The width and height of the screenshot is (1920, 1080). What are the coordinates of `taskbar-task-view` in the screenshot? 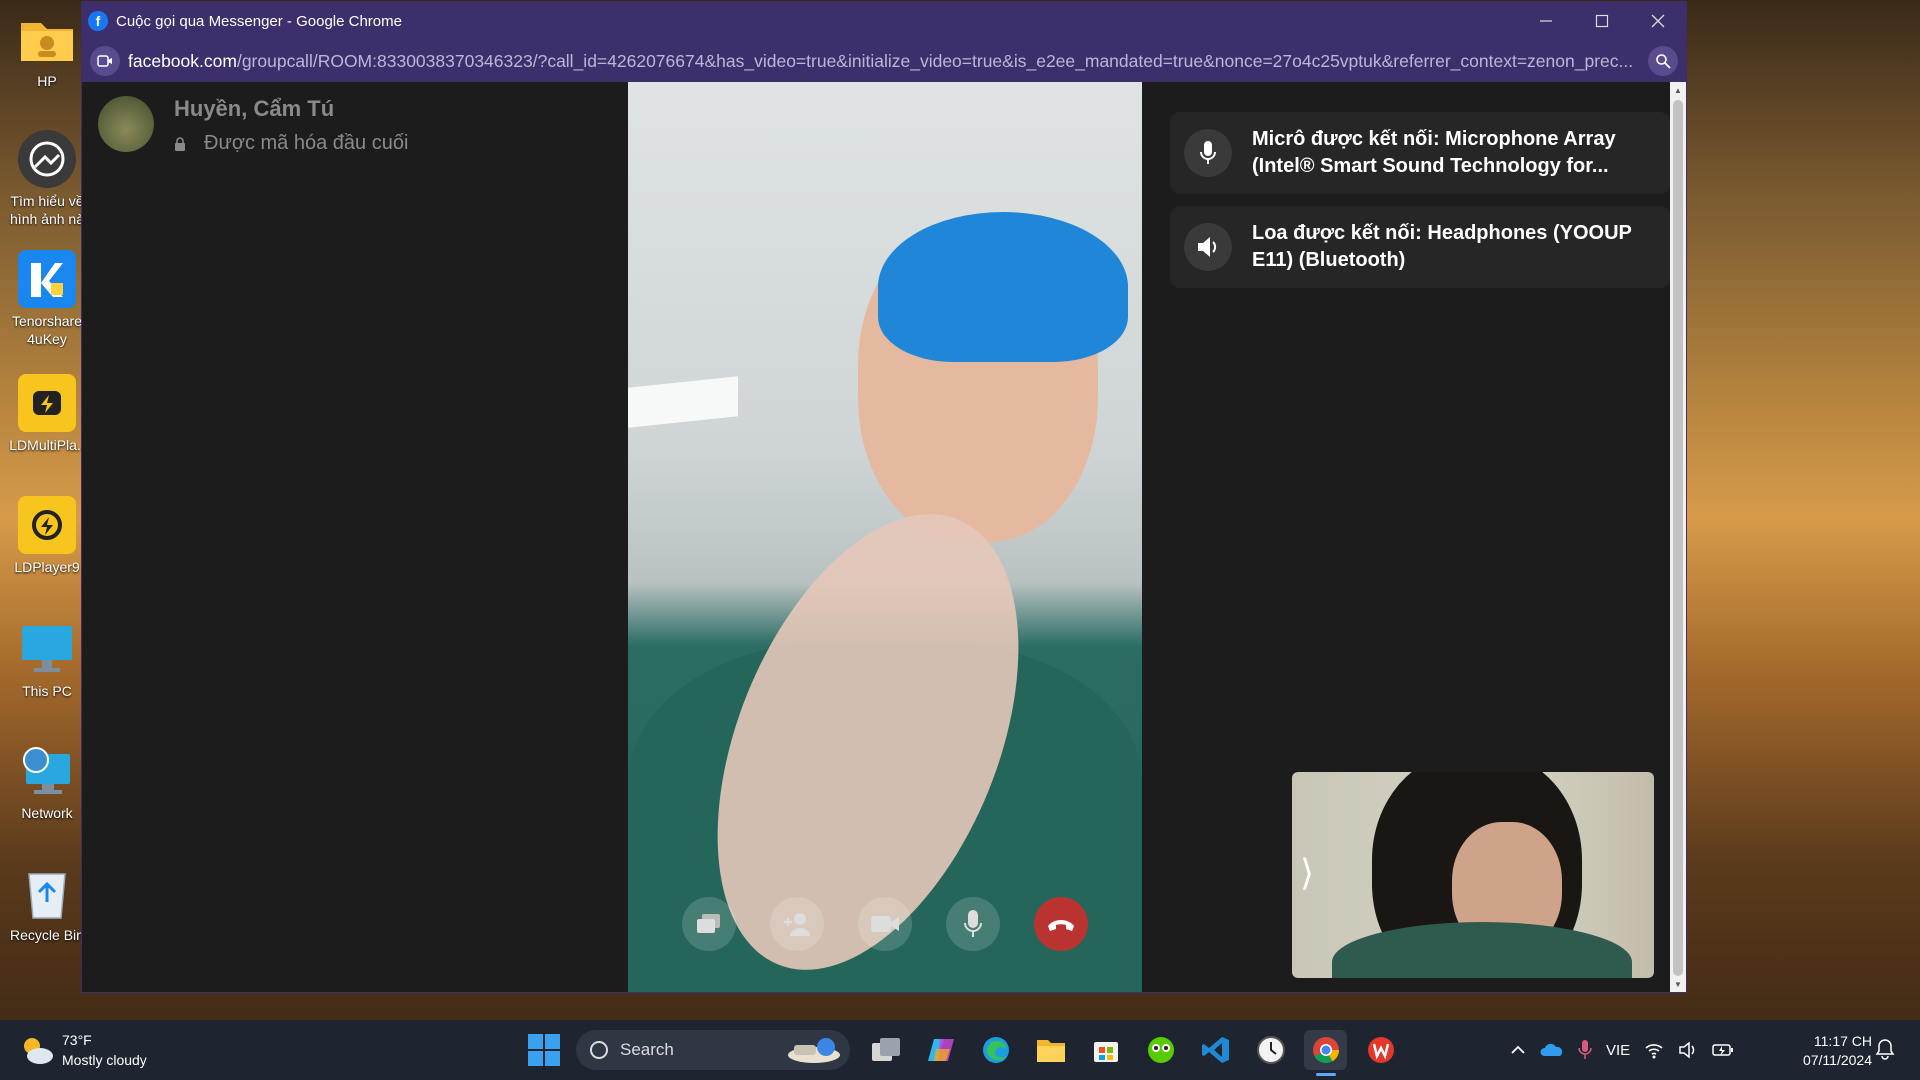 It's located at (885, 1050).